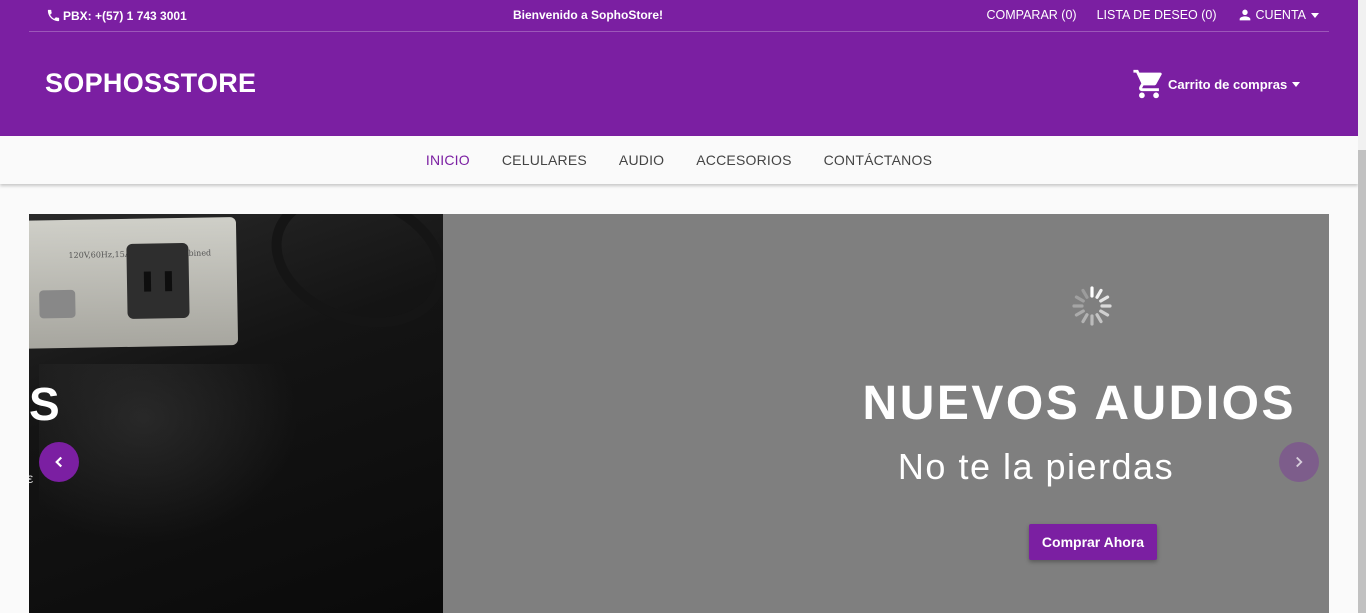 The height and width of the screenshot is (613, 1366). I want to click on welcome-message: Bienvenido a SophoStore!, so click(588, 15).